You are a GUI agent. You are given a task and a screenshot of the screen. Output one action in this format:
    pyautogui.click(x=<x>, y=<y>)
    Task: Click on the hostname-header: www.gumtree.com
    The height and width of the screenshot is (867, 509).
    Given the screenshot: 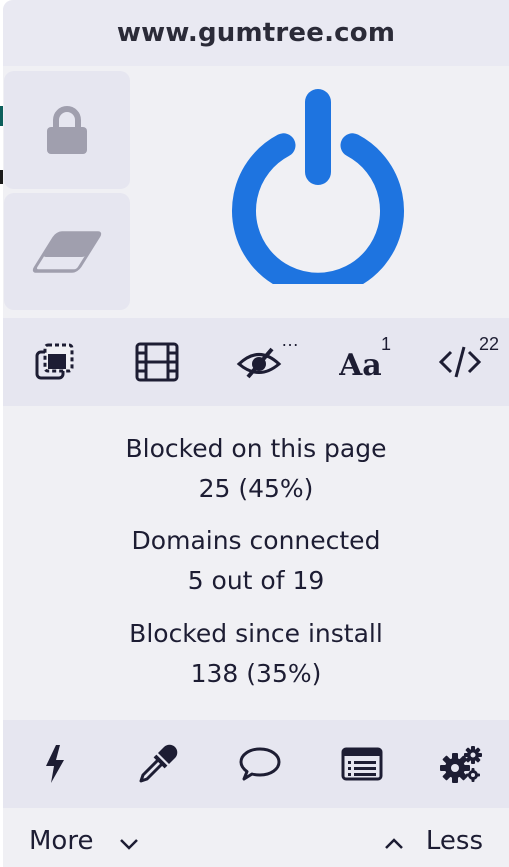 What is the action you would take?
    pyautogui.click(x=256, y=33)
    